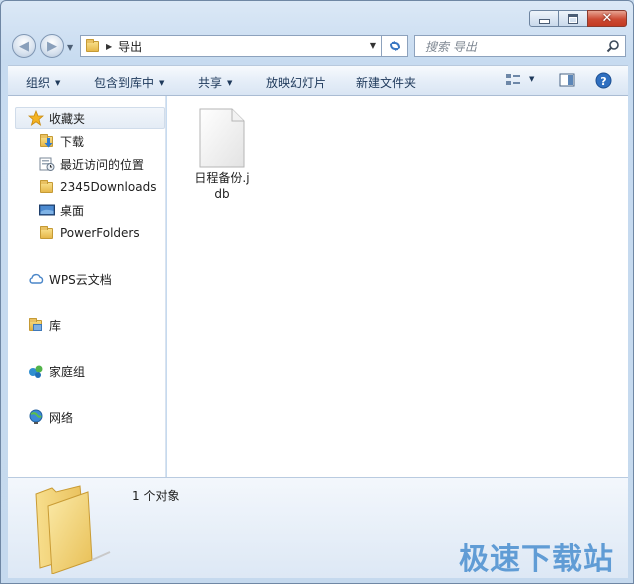  Describe the element at coordinates (70, 47) in the screenshot. I see `recent-pages-dropdown: ▼` at that location.